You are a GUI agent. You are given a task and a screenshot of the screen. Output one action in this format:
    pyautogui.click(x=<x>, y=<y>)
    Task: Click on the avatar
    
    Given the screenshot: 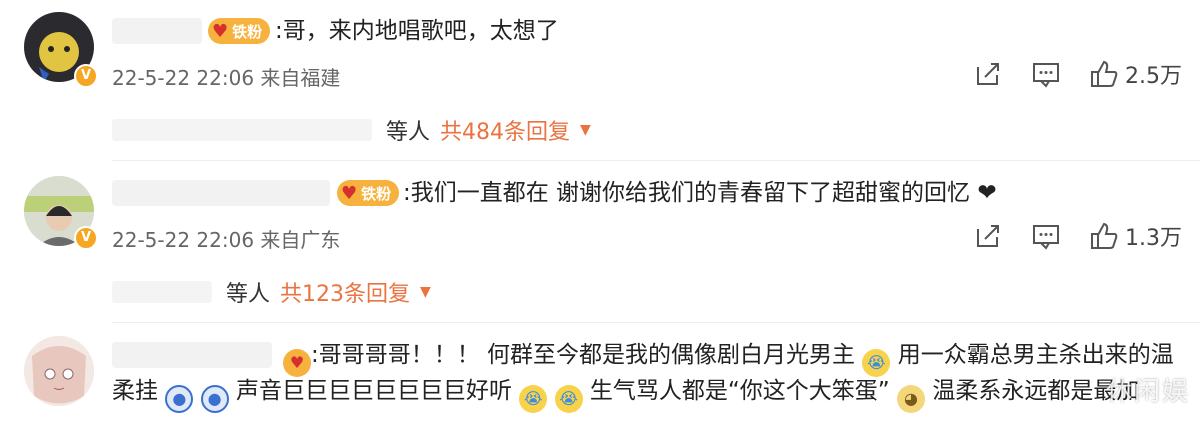 What is the action you would take?
    pyautogui.click(x=59, y=371)
    